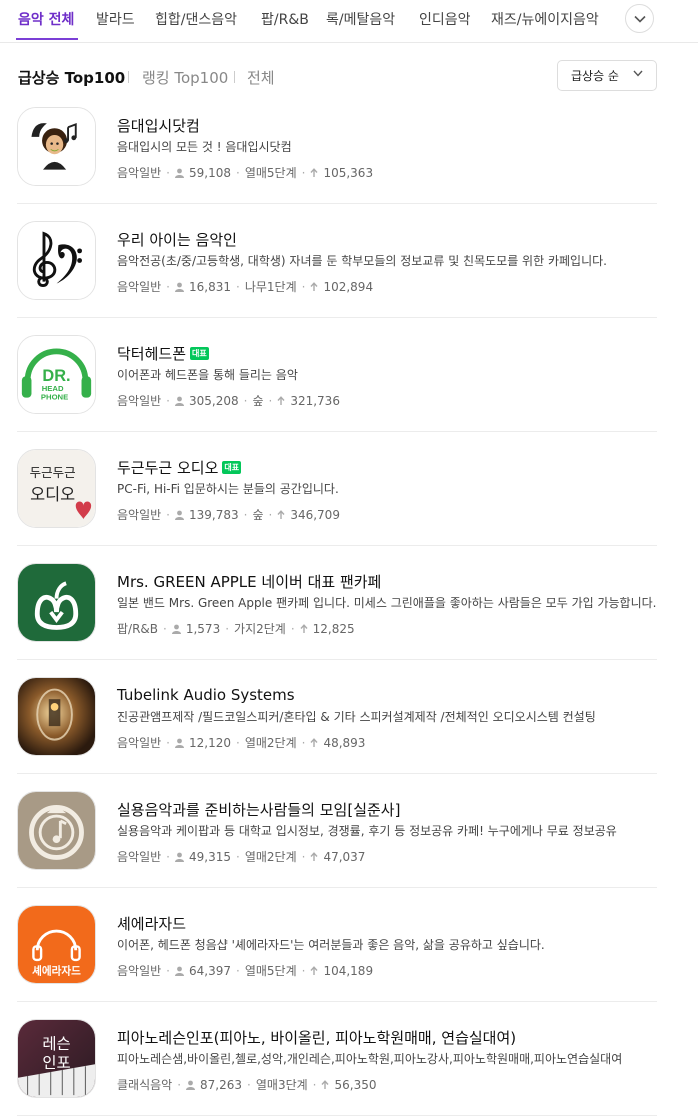 The height and width of the screenshot is (1117, 698). I want to click on musician-caricature-icon, so click(56, 146).